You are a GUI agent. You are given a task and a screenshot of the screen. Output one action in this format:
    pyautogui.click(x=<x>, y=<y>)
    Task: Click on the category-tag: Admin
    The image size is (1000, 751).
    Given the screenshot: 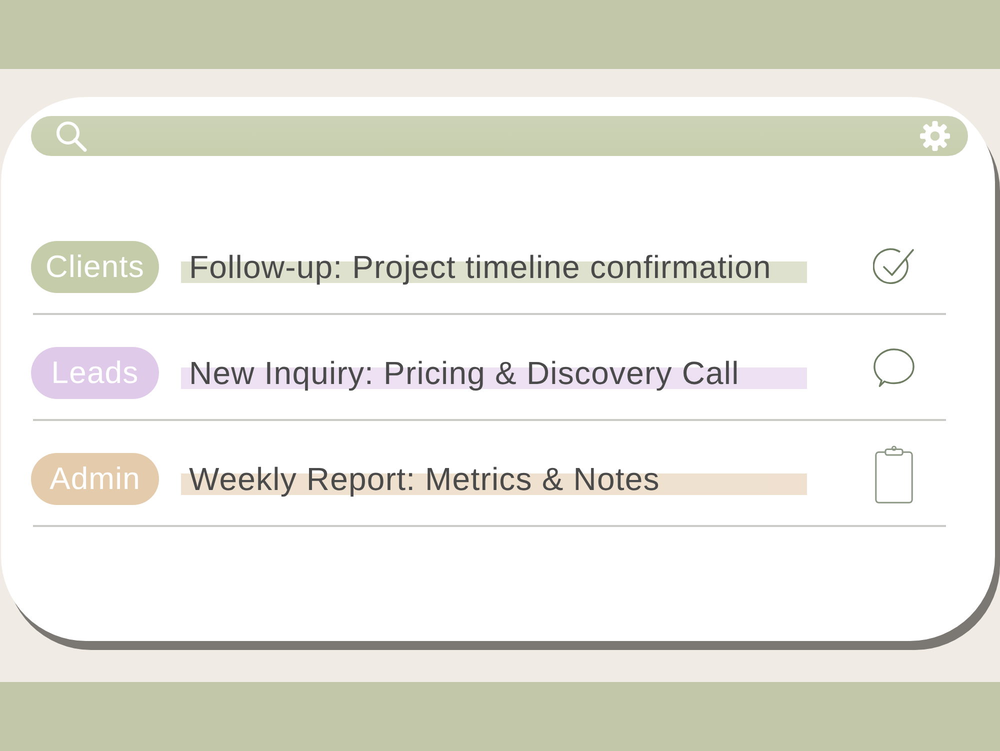 What is the action you would take?
    pyautogui.click(x=95, y=479)
    